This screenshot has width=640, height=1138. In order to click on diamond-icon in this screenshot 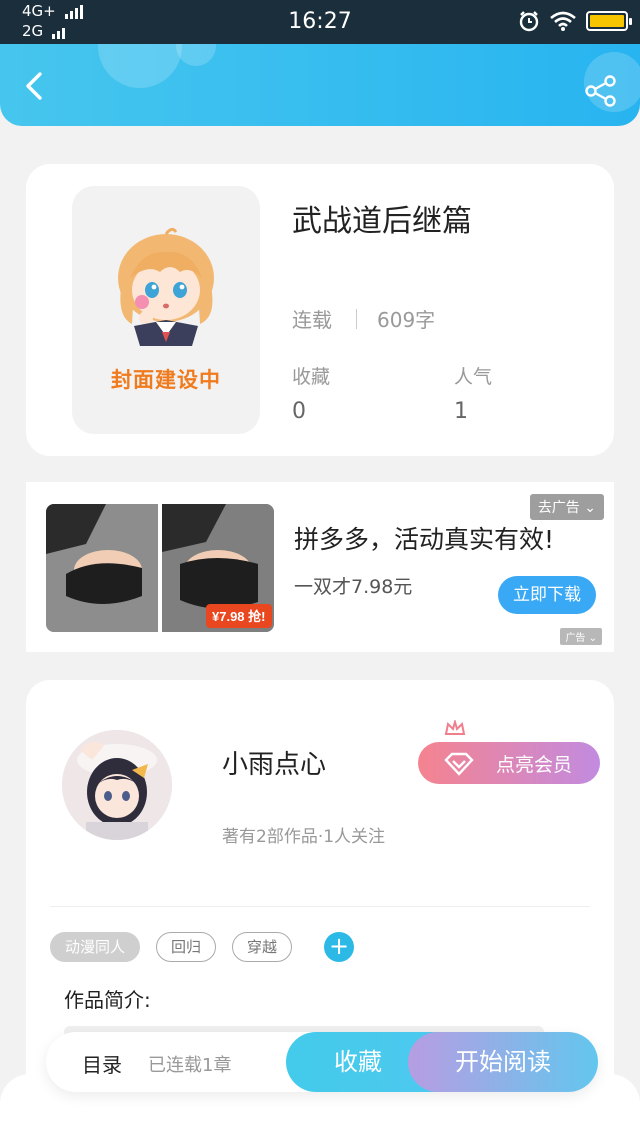, I will do `click(459, 764)`.